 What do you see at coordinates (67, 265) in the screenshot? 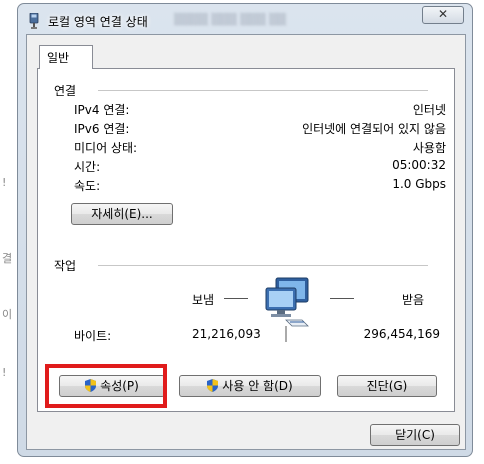
I see `activity-section-label: 작업` at bounding box center [67, 265].